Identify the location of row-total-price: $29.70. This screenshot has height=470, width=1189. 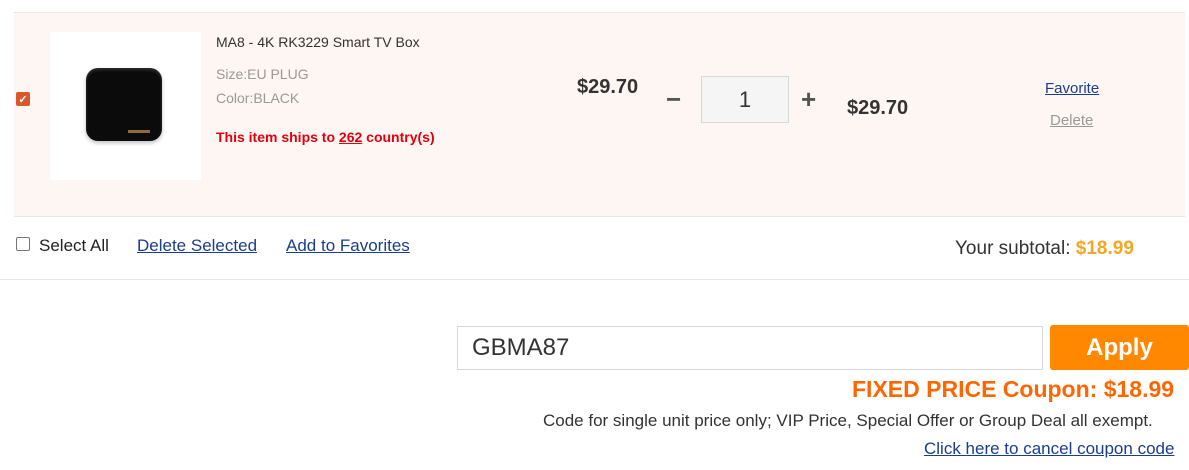
(878, 108).